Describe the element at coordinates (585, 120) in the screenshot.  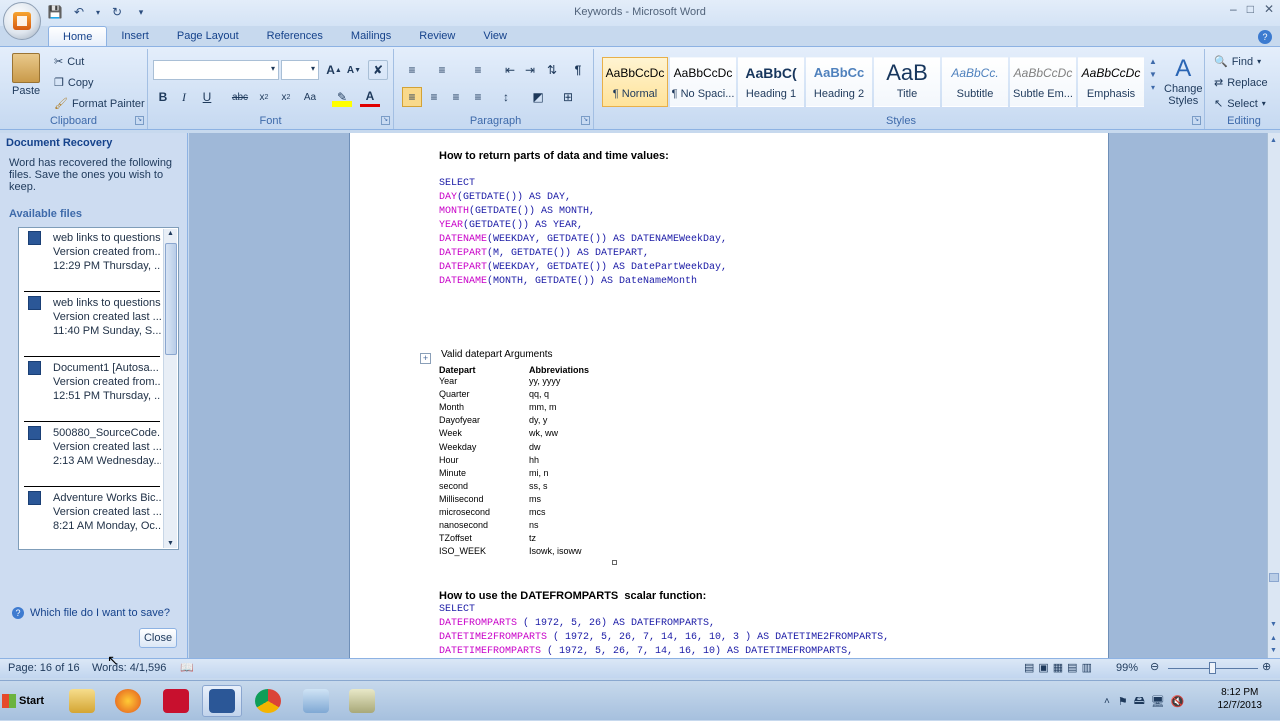
I see `paragraph-launcher-icon: ↘` at that location.